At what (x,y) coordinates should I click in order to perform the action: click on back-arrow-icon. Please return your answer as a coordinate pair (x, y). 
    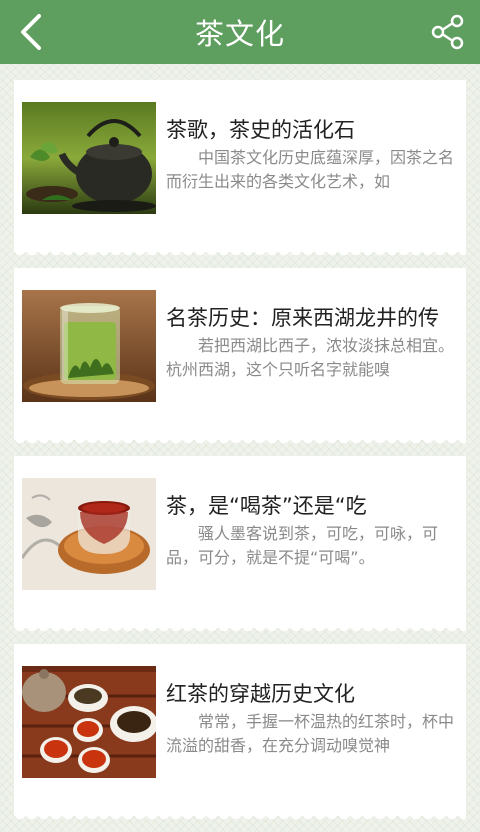
    Looking at the image, I should click on (31, 32).